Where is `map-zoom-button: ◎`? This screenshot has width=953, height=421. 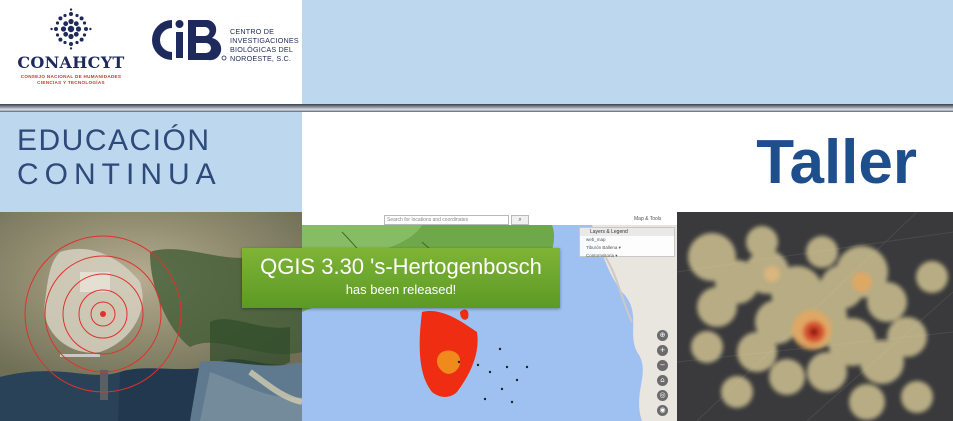
map-zoom-button: ◎ is located at coordinates (662, 395).